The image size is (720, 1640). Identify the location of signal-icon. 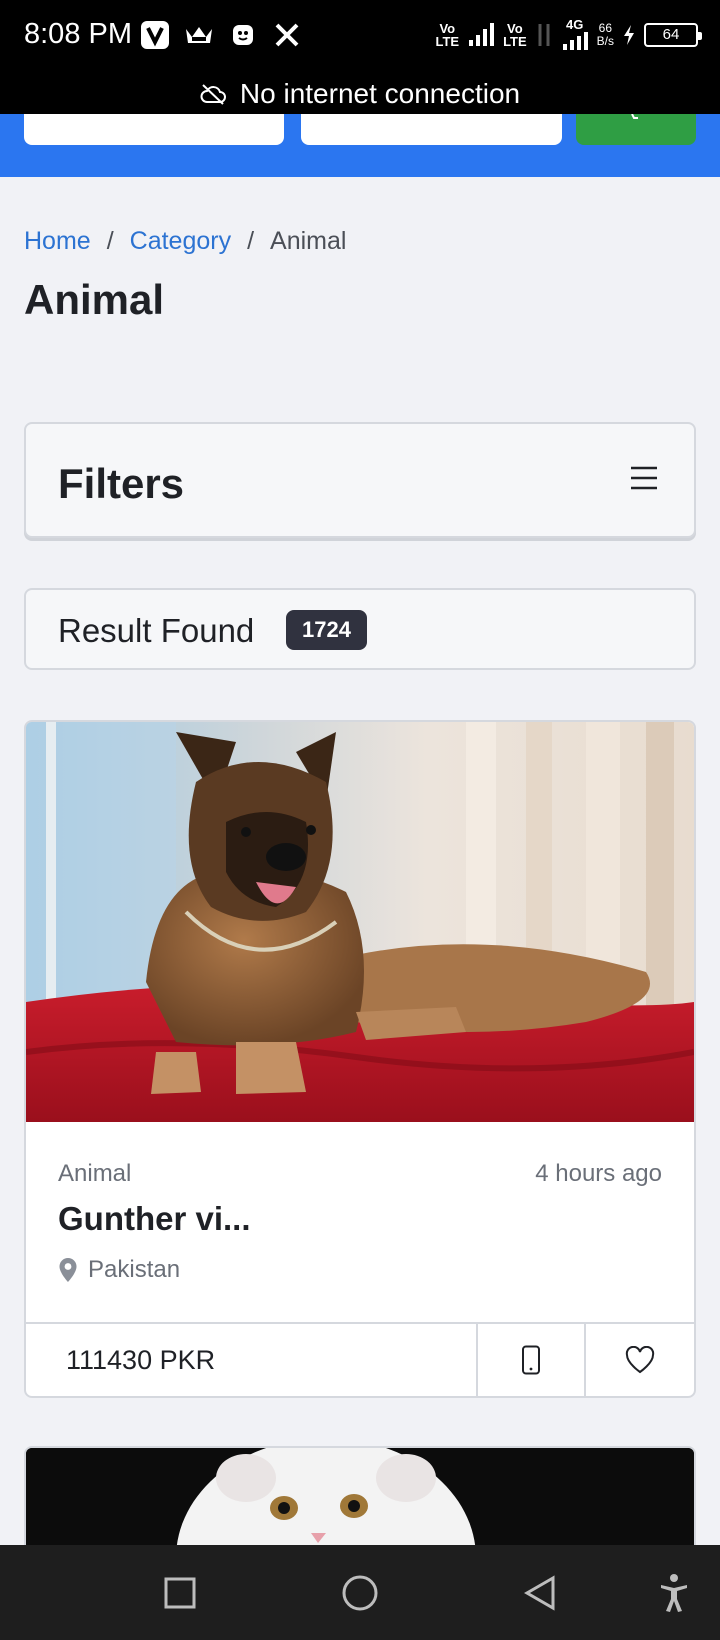
(482, 34).